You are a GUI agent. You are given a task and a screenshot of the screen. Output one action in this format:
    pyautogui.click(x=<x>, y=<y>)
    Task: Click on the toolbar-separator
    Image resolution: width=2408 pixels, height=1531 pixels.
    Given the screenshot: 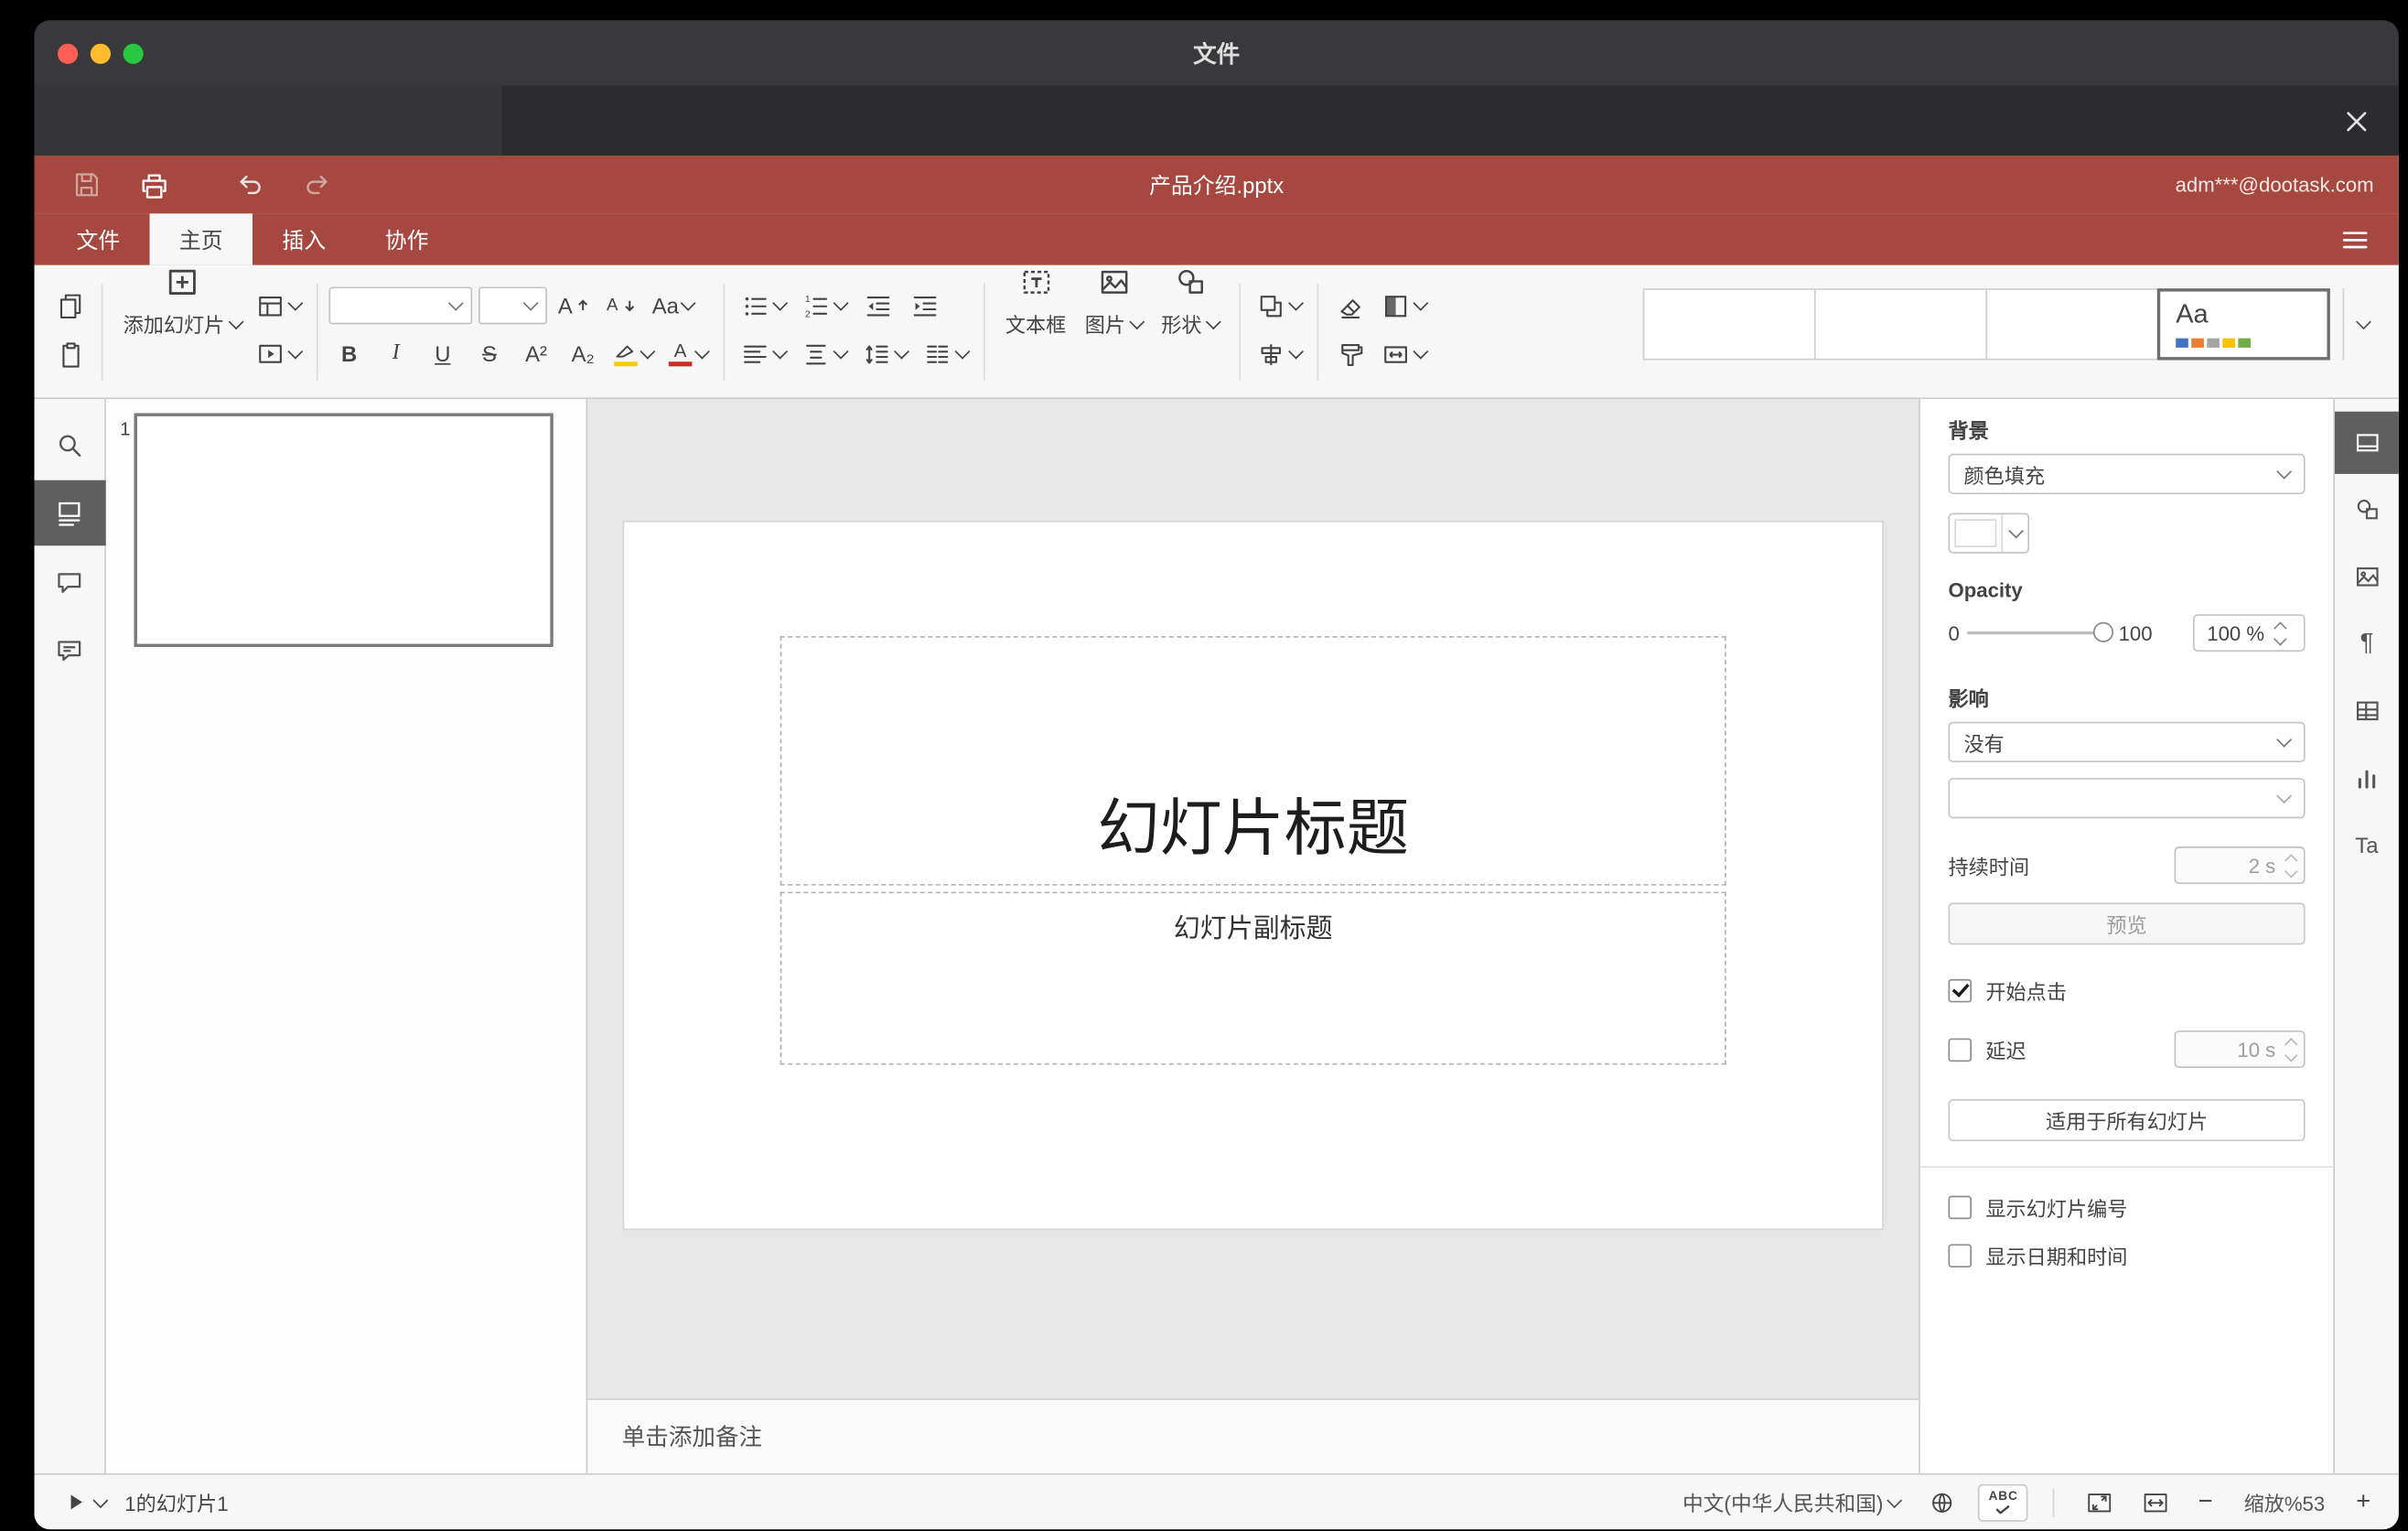 What is the action you would take?
    pyautogui.click(x=1318, y=332)
    